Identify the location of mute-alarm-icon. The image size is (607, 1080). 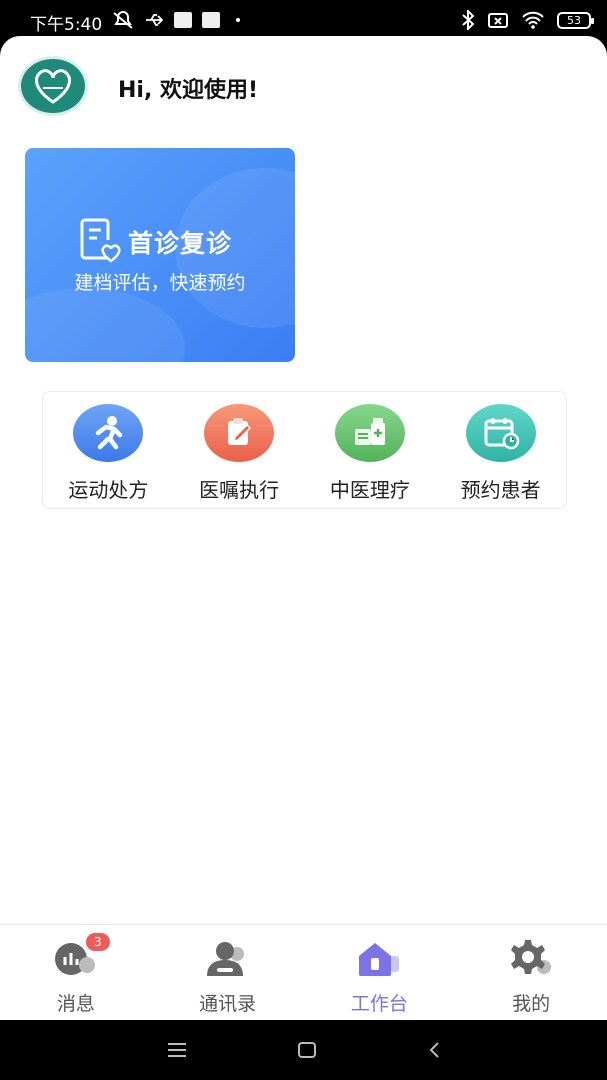
(123, 20).